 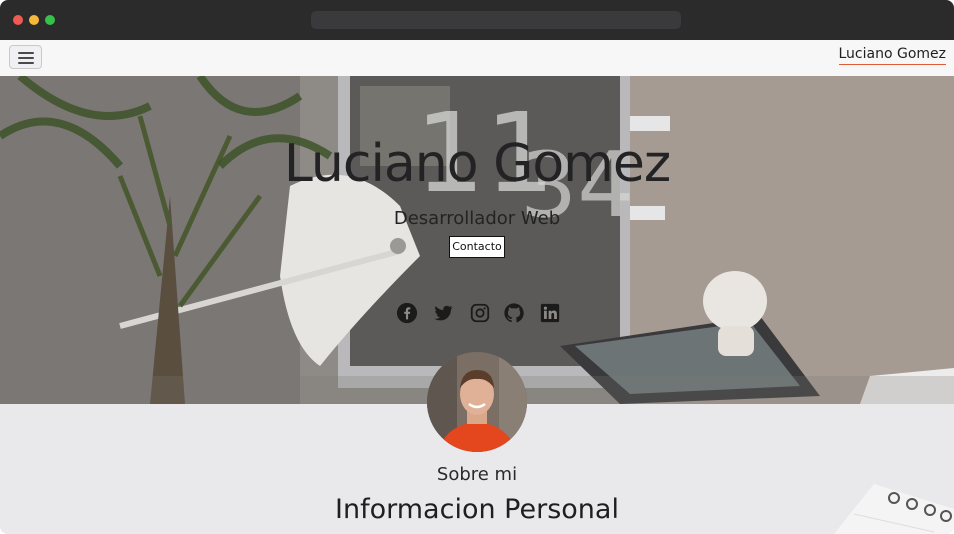 What do you see at coordinates (25, 57) in the screenshot?
I see `hamburger-icon` at bounding box center [25, 57].